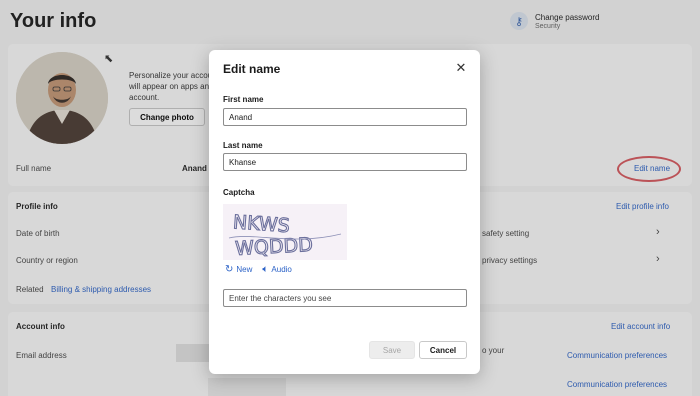  Describe the element at coordinates (261, 224) in the screenshot. I see `captcha-text-line1: NKWS` at that location.